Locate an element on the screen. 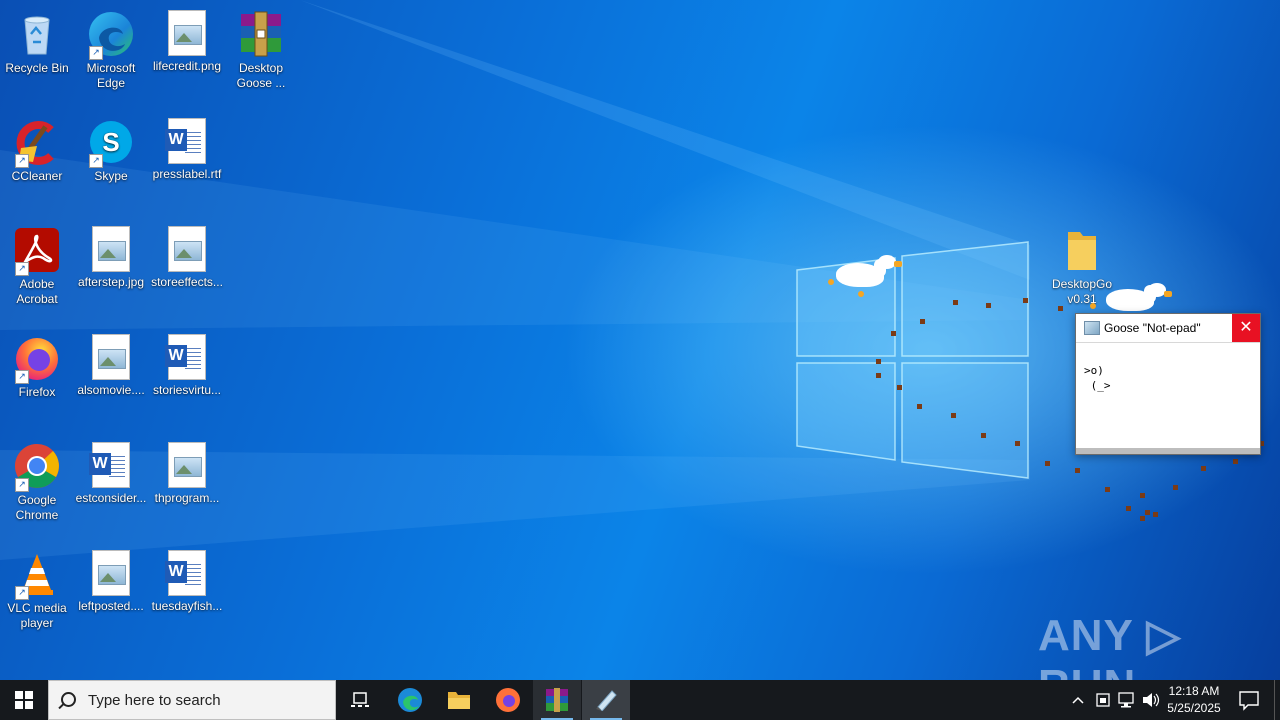  desktop-icon-vlc: ↗ VLC media player is located at coordinates (37, 588).